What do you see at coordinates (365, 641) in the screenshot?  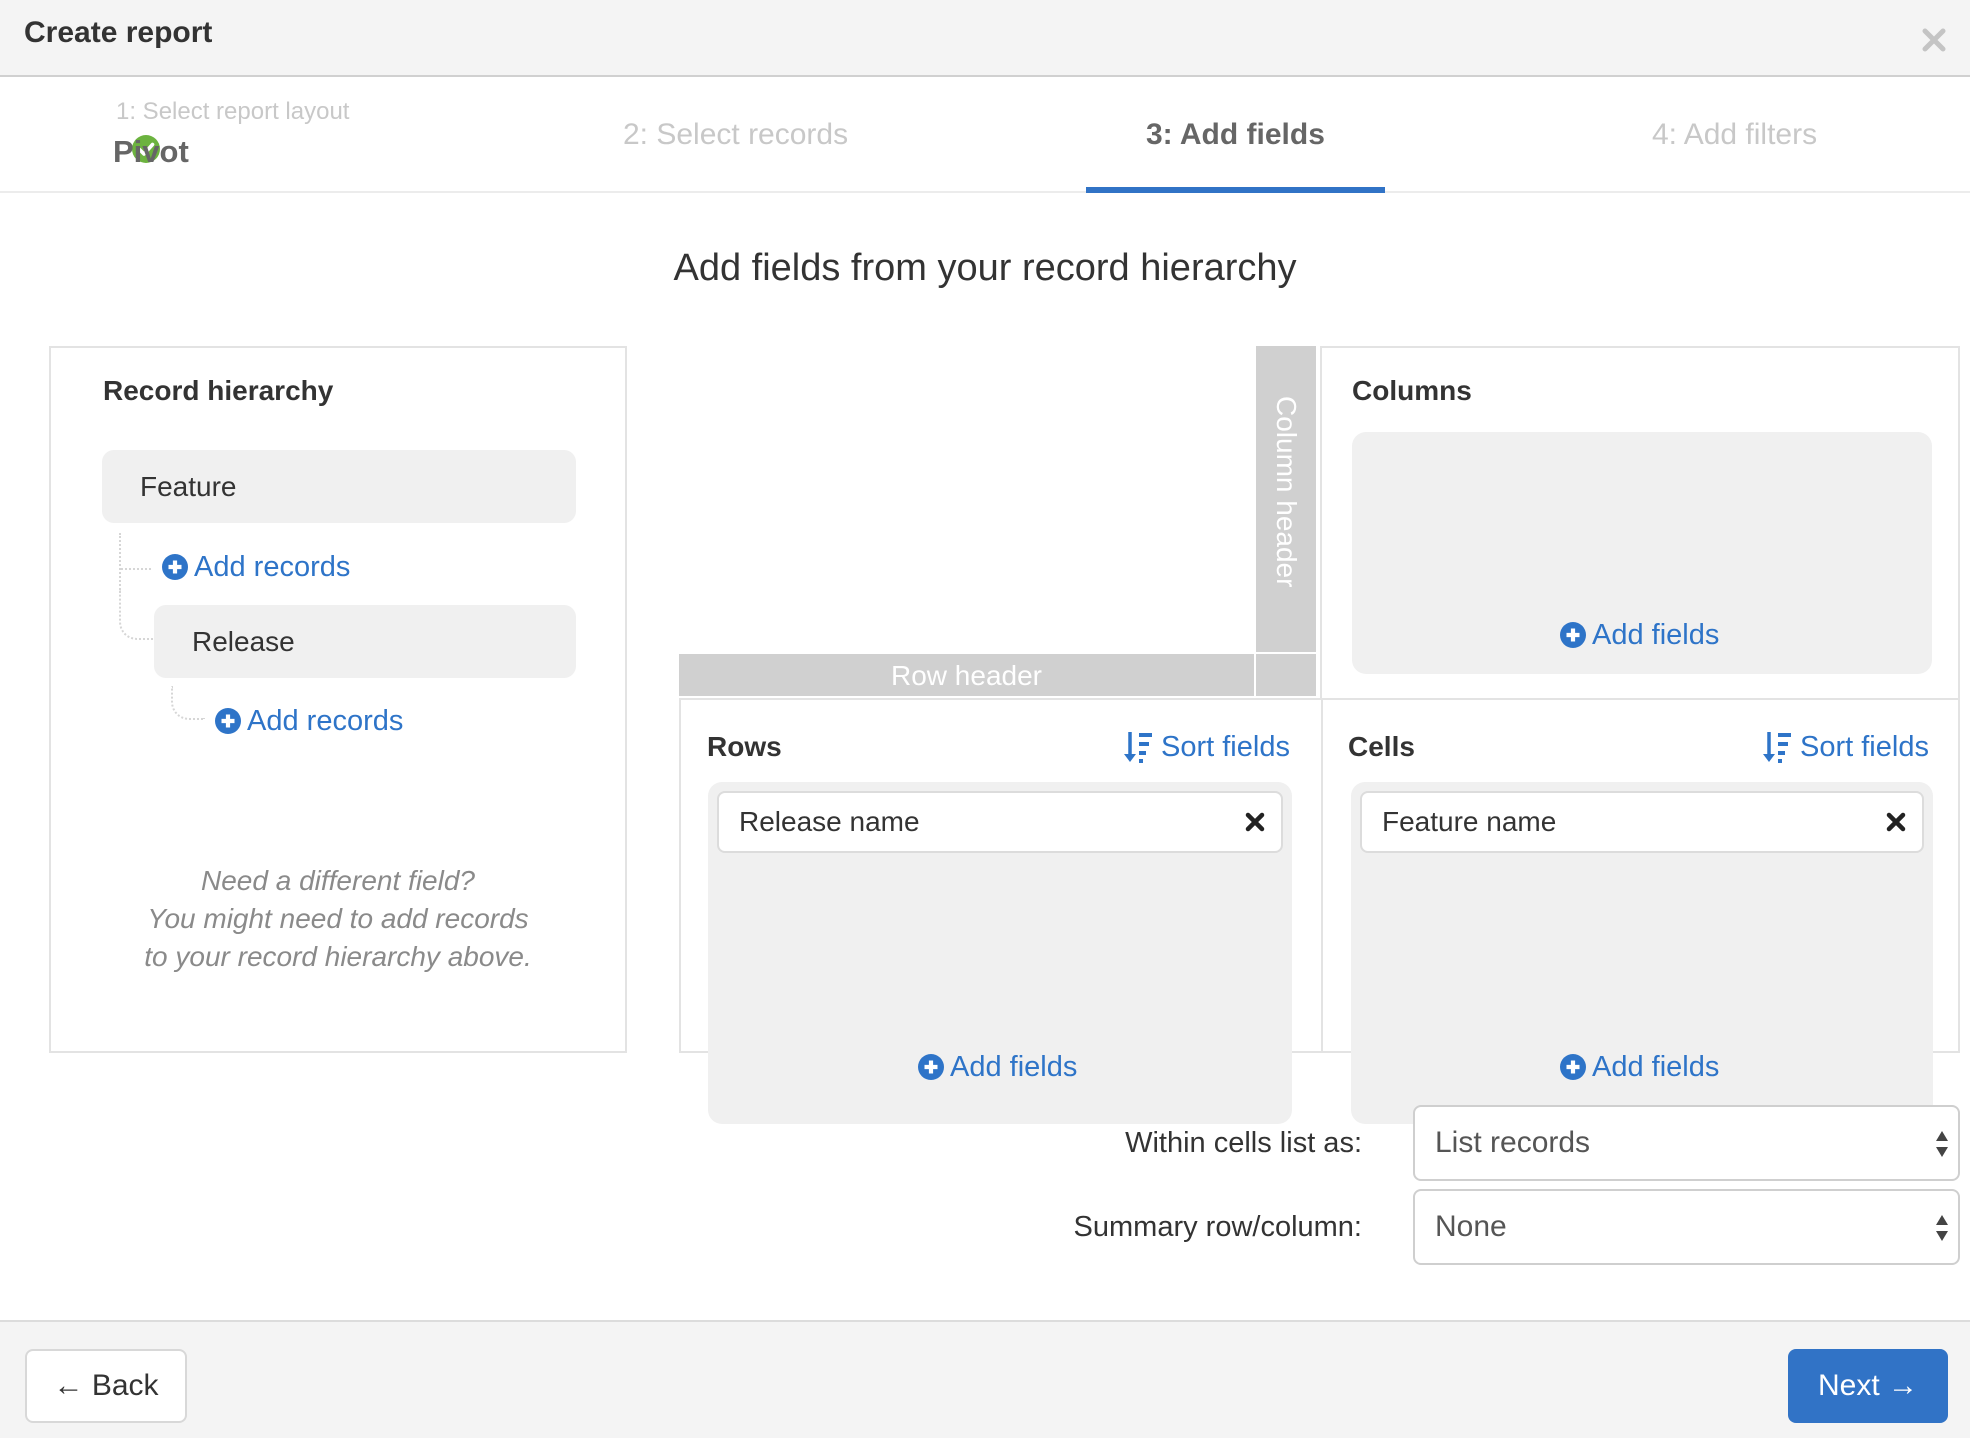 I see `record-release: Release` at bounding box center [365, 641].